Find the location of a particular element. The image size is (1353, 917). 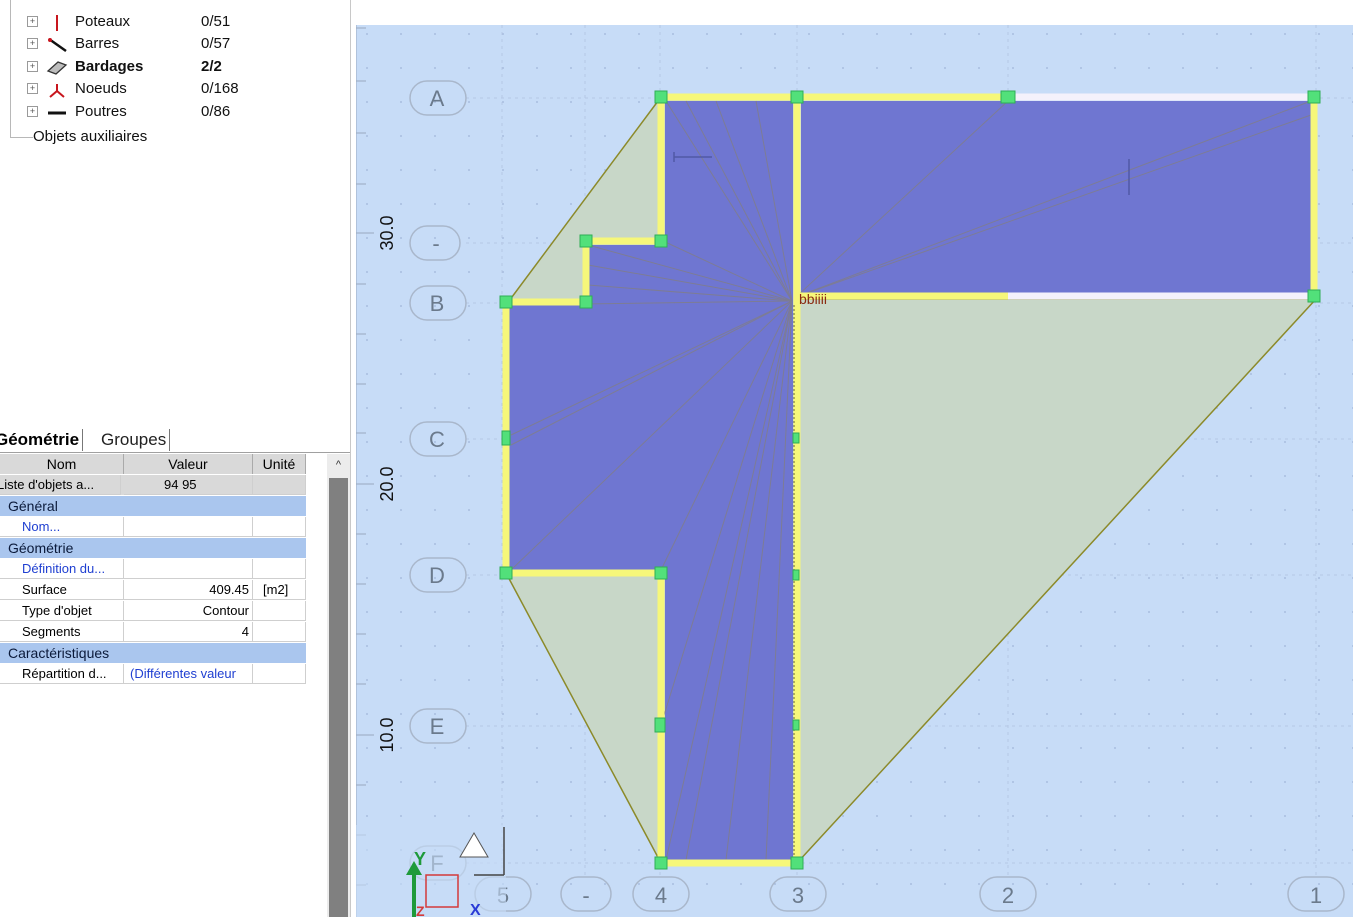

ruler-label-20: 20.0 is located at coordinates (387, 483).